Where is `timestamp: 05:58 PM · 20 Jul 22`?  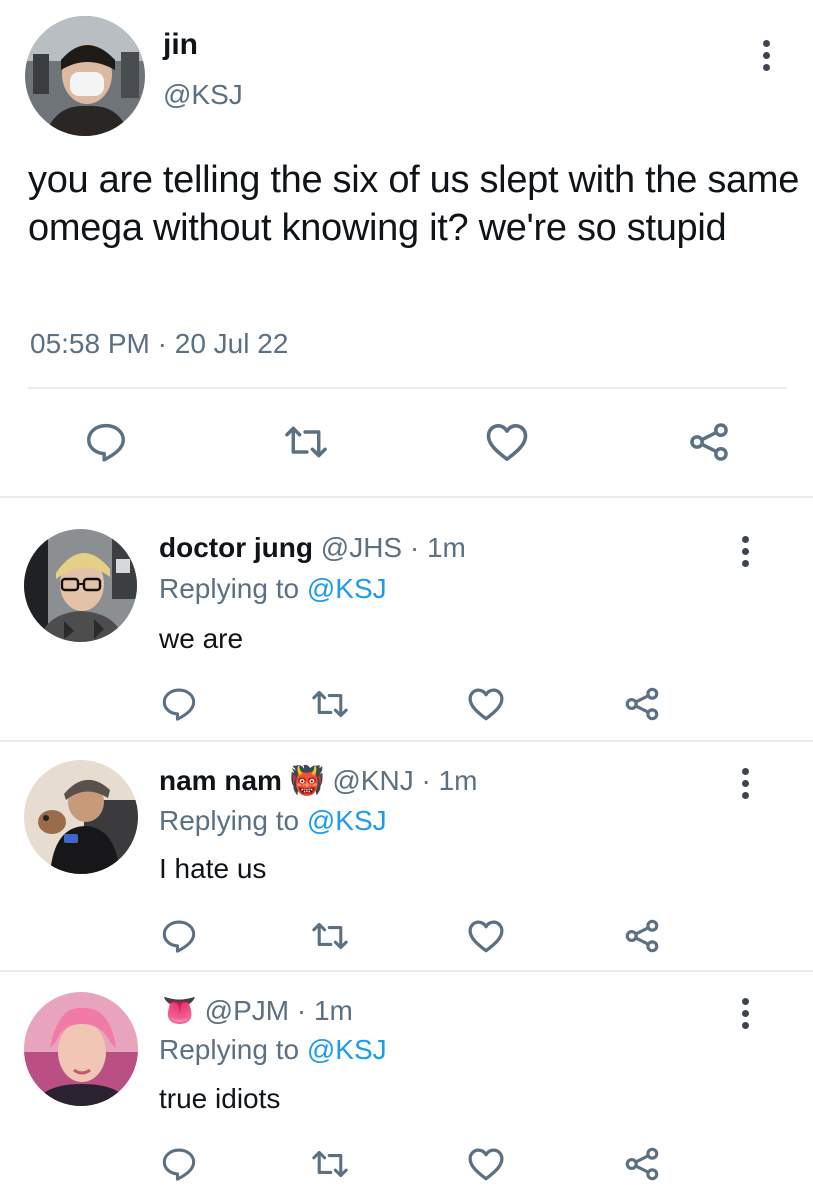 timestamp: 05:58 PM · 20 Jul 22 is located at coordinates (159, 344).